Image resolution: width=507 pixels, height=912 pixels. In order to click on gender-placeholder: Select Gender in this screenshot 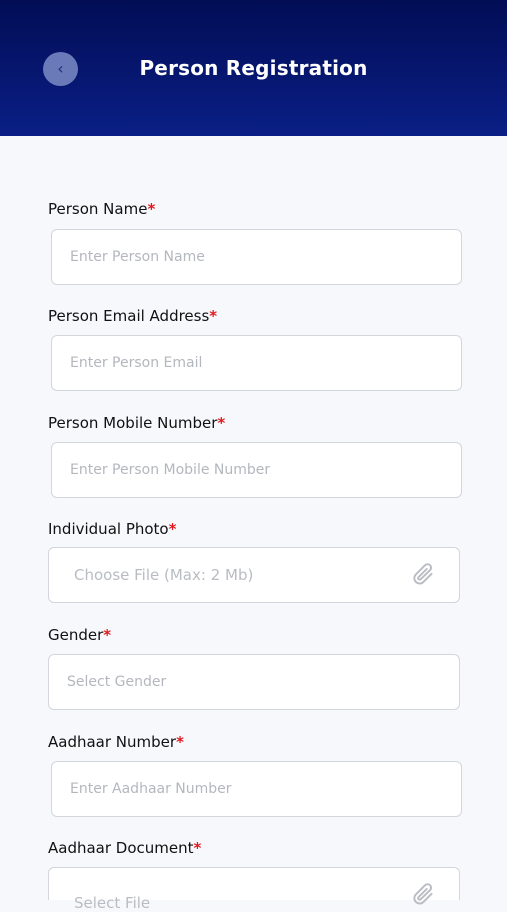, I will do `click(117, 682)`.